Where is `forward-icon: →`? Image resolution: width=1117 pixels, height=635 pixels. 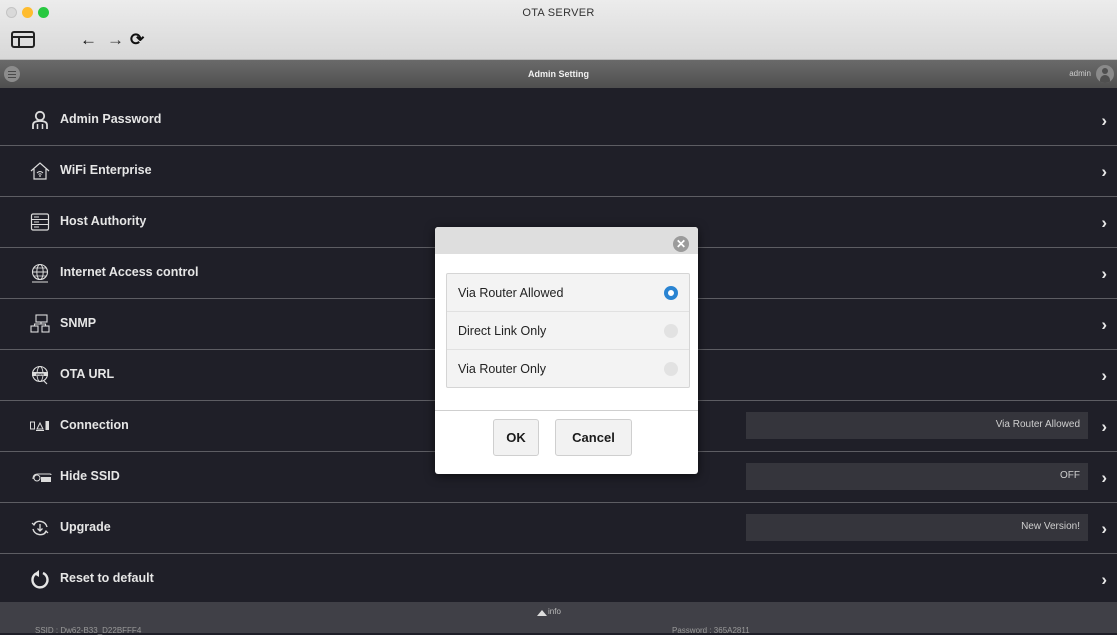
forward-icon: → is located at coordinates (115, 40).